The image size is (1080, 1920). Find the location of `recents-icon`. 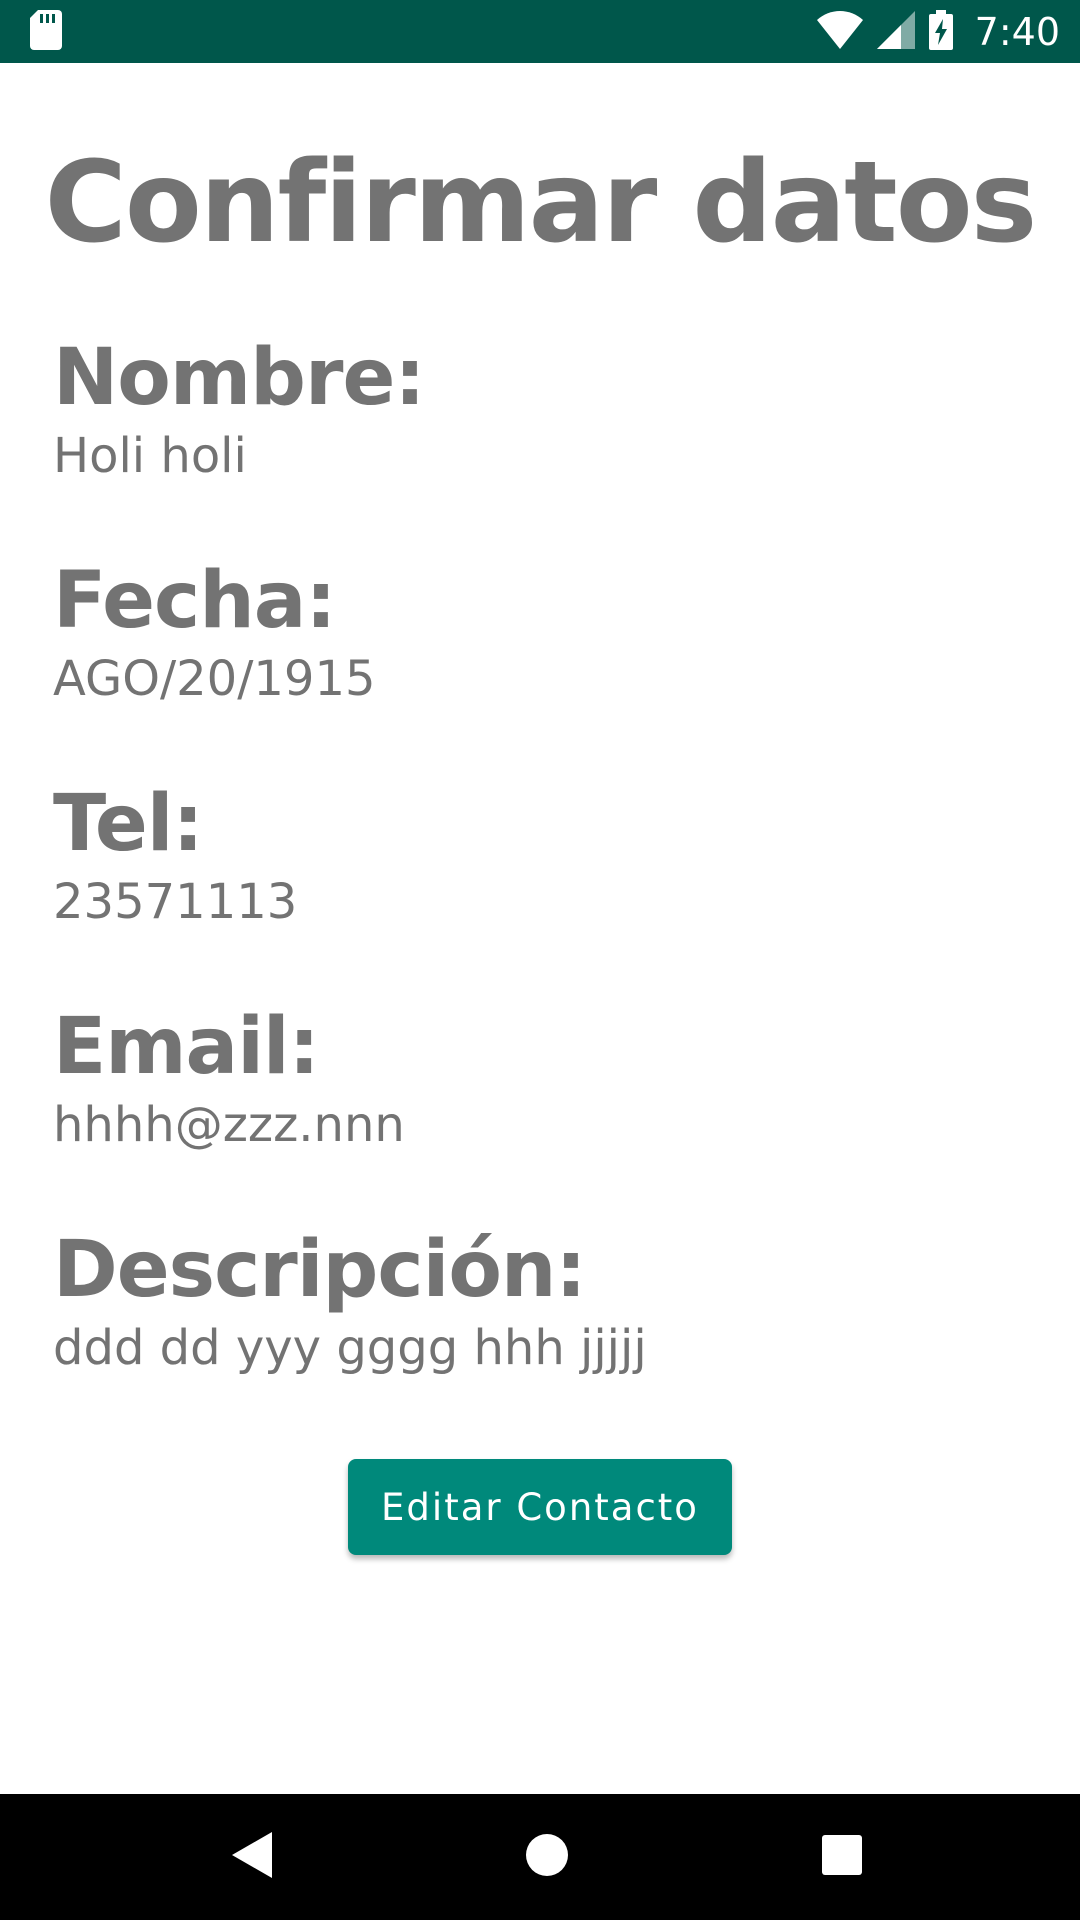

recents-icon is located at coordinates (842, 1857).